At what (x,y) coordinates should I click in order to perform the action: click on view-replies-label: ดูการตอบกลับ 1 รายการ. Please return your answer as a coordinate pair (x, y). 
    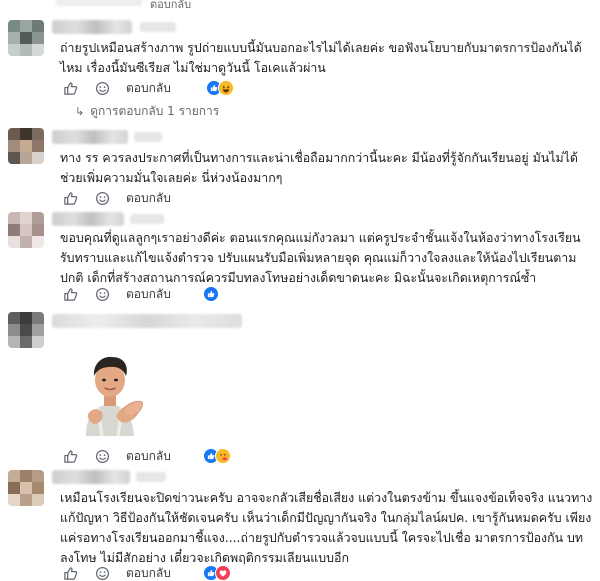
    Looking at the image, I should click on (154, 111).